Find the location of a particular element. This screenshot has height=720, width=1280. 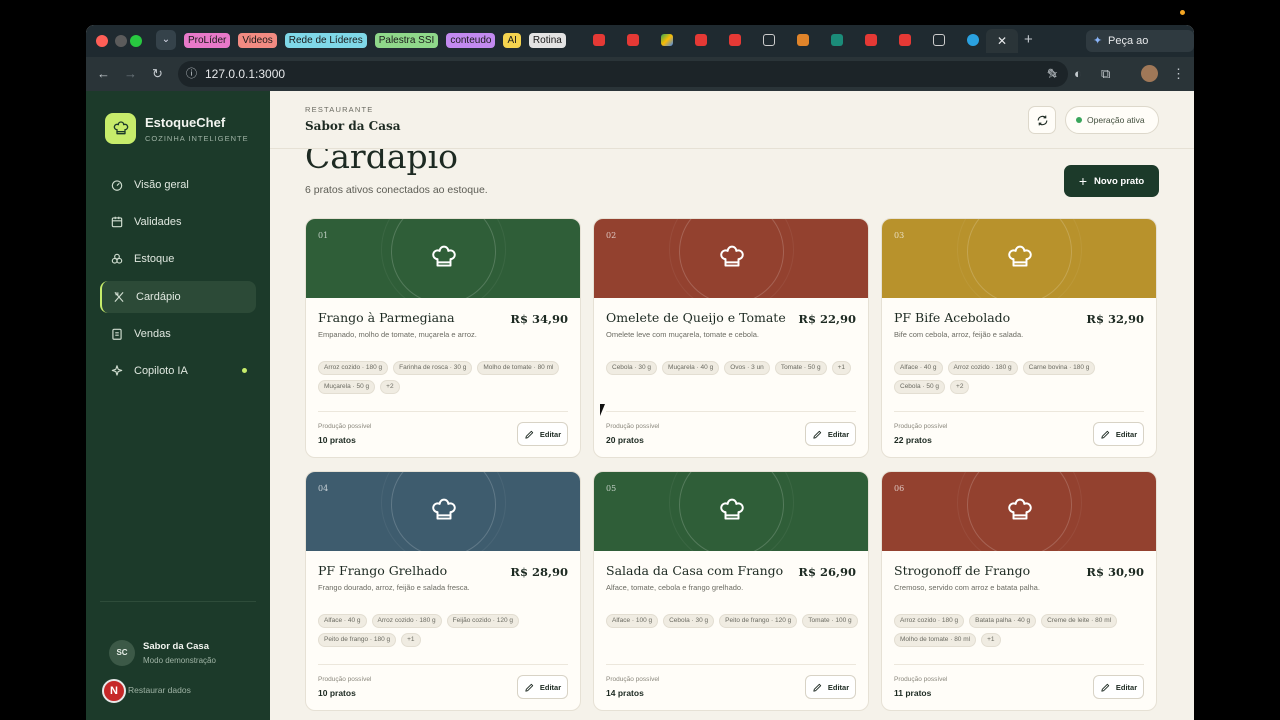

header: RESTAURANTE Sabor da Casa Operação ativa is located at coordinates (732, 120).